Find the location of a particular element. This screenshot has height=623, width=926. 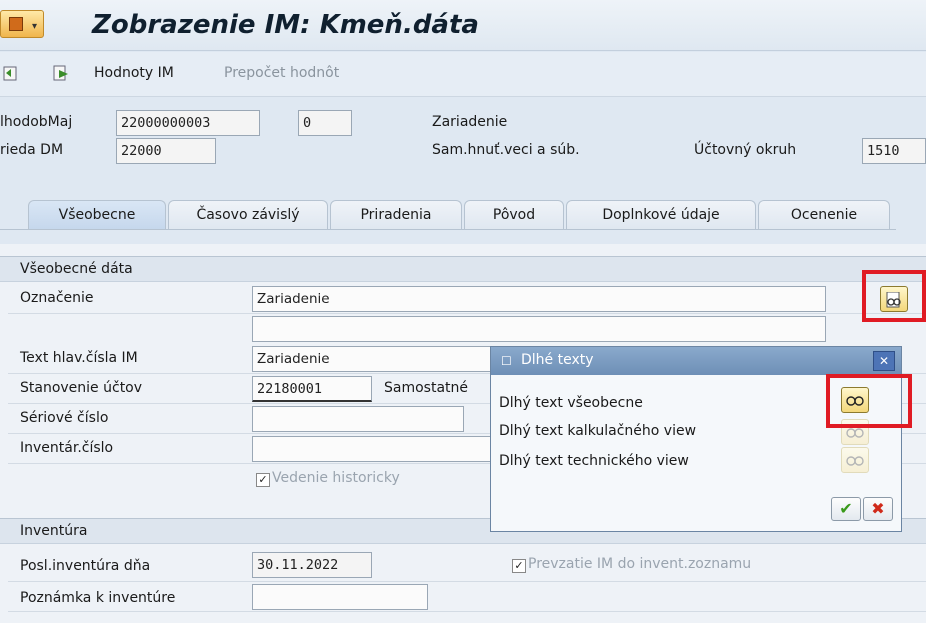

tab-priradenia: Priradenia is located at coordinates (396, 215).